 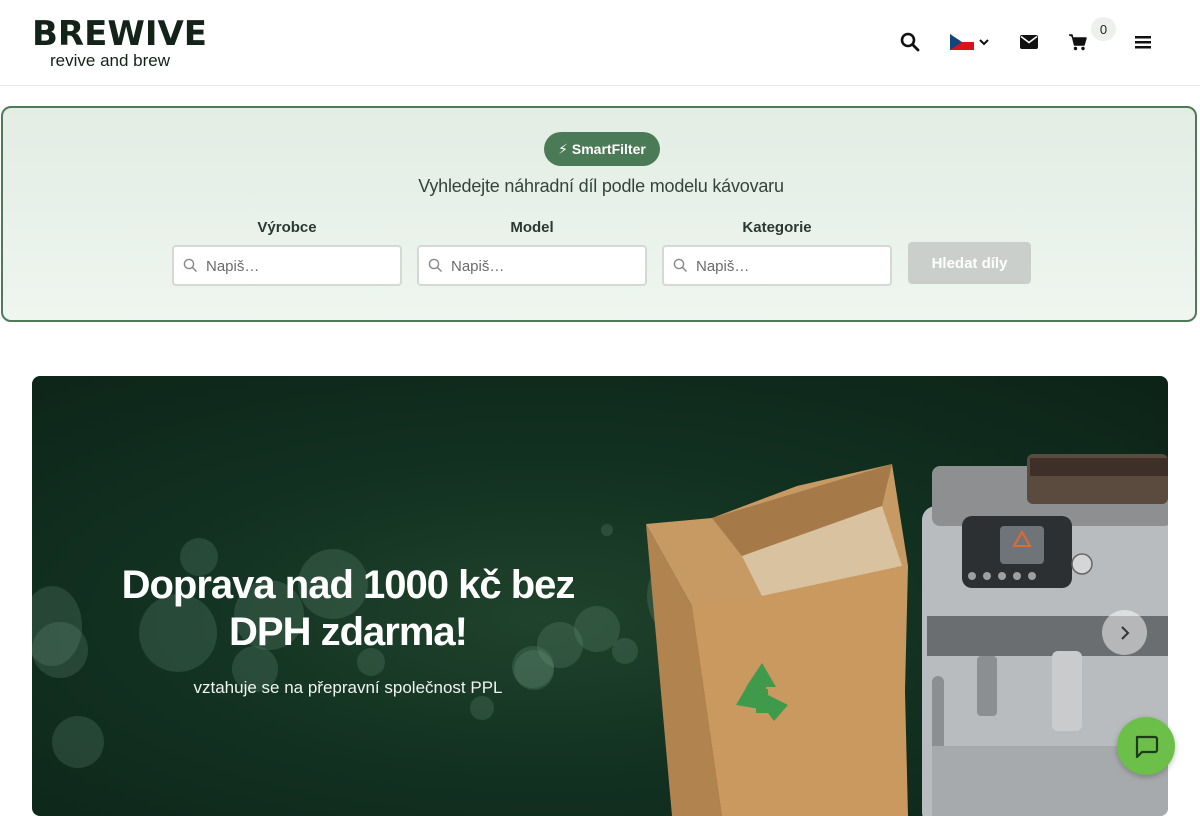 What do you see at coordinates (777, 227) in the screenshot?
I see `category-label: Kategorie` at bounding box center [777, 227].